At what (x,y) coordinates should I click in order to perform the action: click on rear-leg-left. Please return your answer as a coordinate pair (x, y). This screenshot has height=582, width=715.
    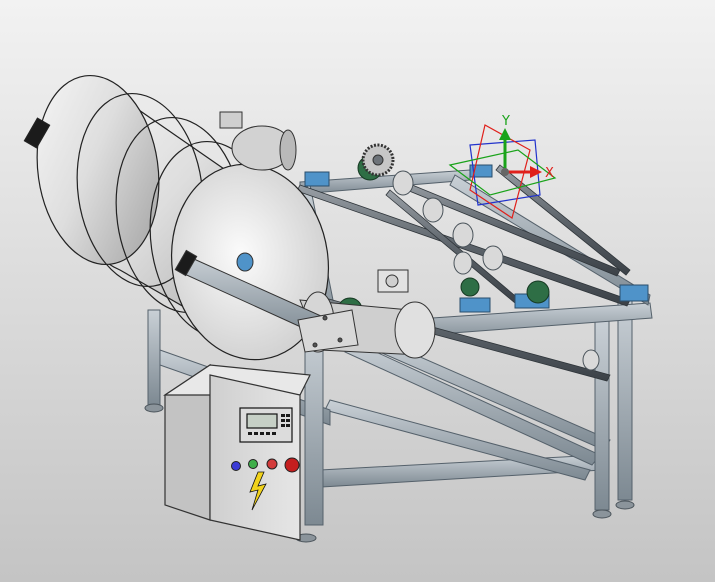
    Looking at the image, I should click on (154, 357).